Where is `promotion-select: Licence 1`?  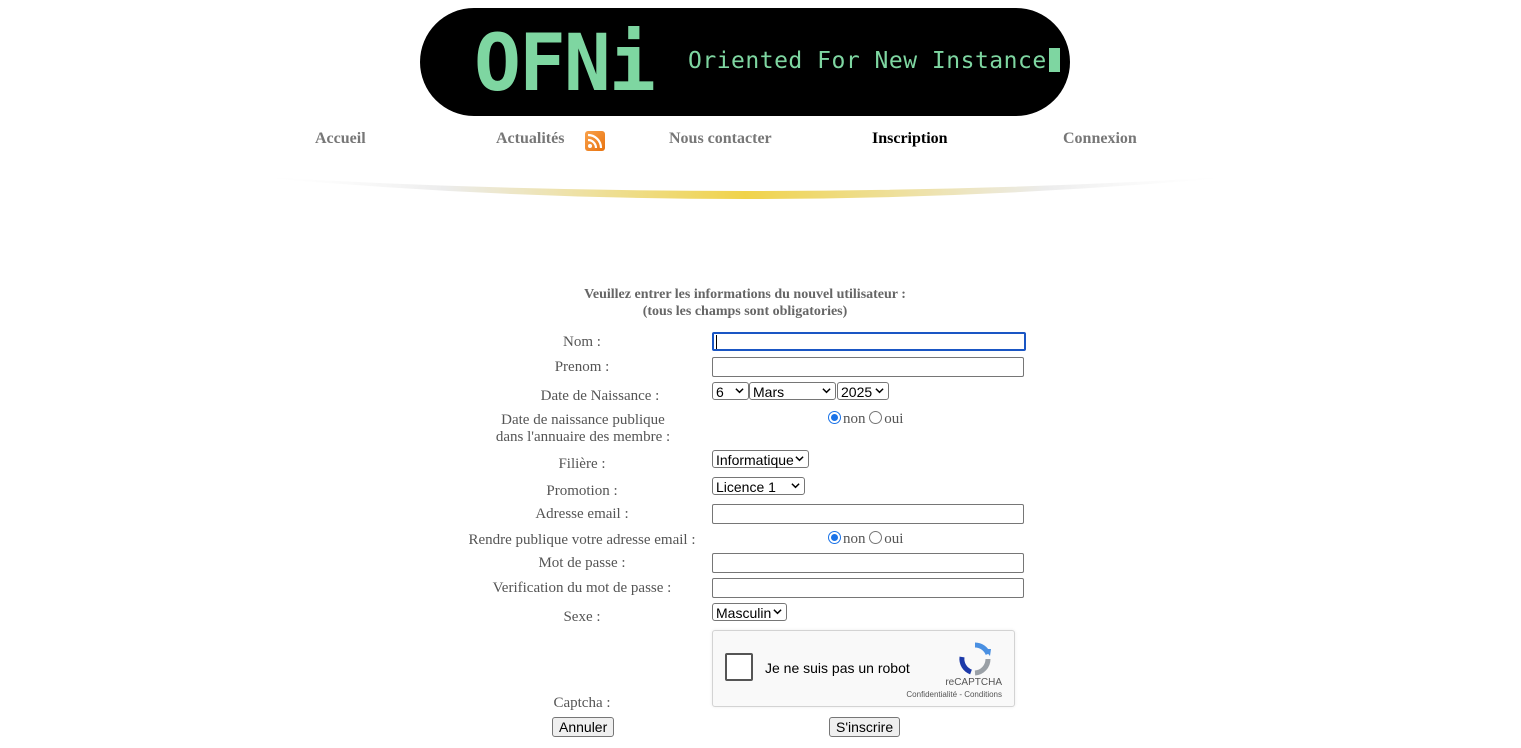 promotion-select: Licence 1 is located at coordinates (758, 486).